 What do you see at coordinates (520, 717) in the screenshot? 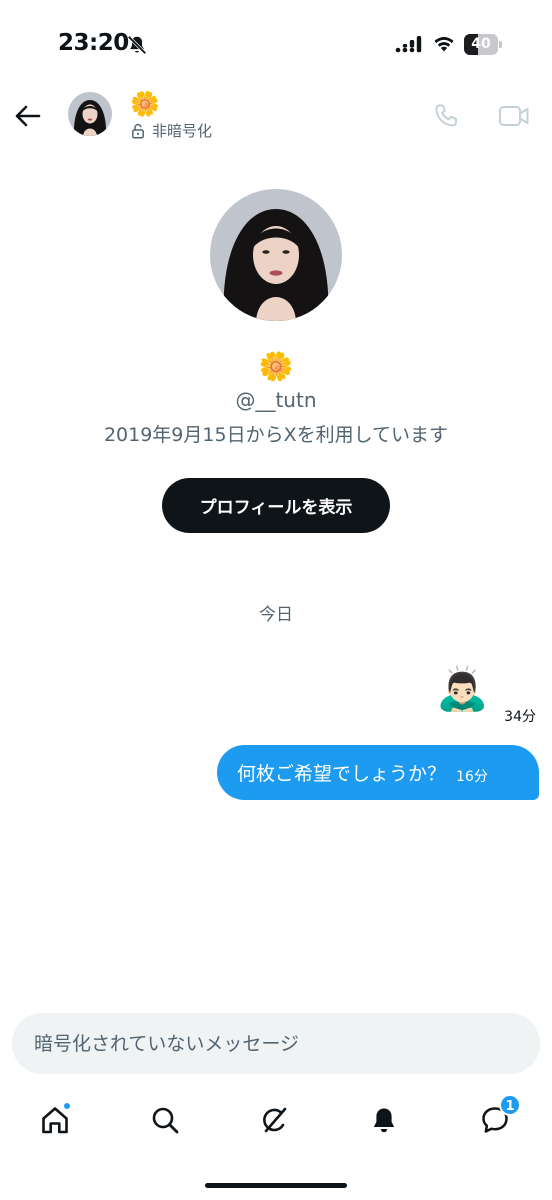
I see `message-timestamp: 34分` at bounding box center [520, 717].